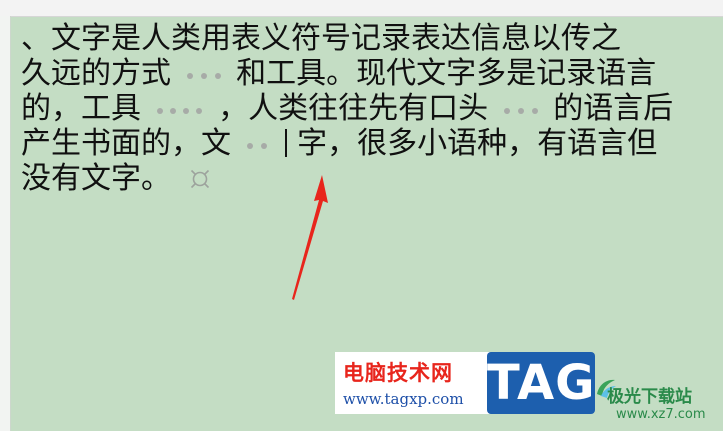 The width and height of the screenshot is (723, 431). I want to click on text-run: 和工具。现代文字多是记录语言, so click(446, 73).